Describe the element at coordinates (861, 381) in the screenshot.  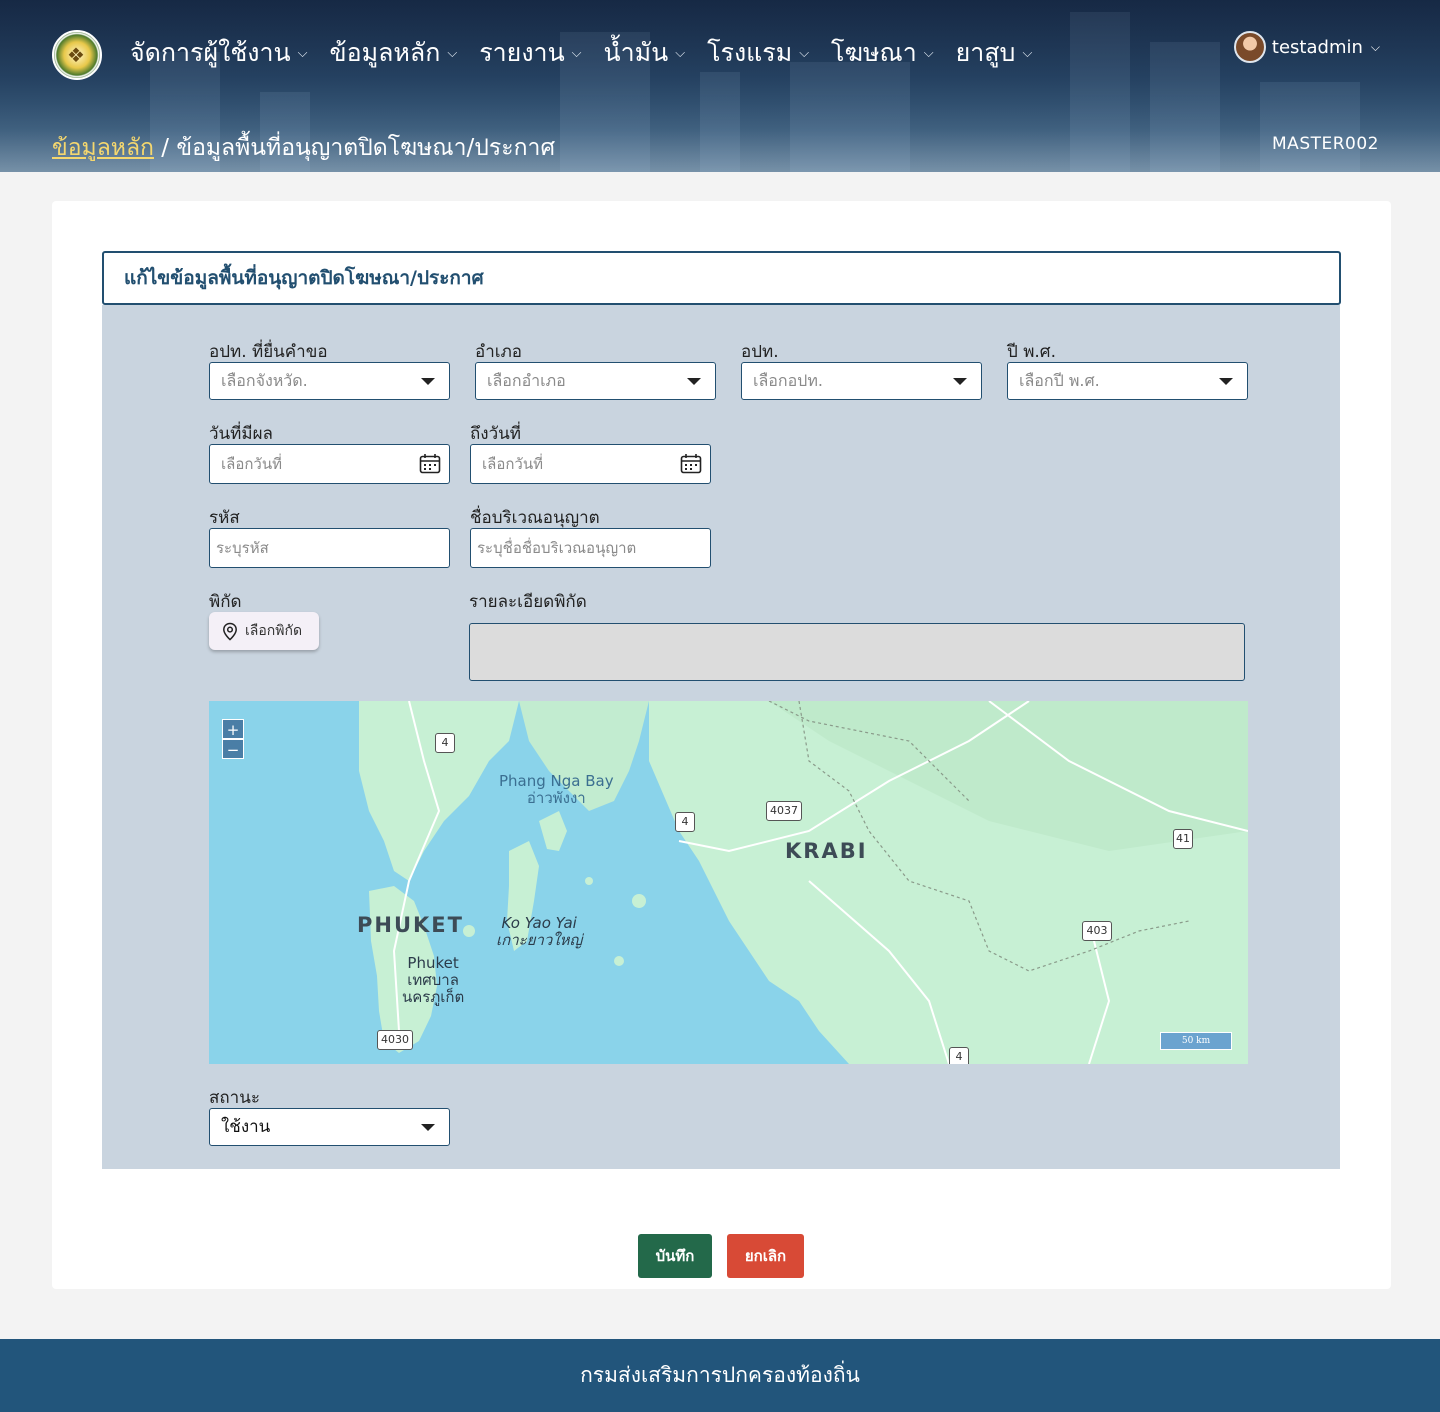
I see `lao-select: เลือกอปท.` at that location.